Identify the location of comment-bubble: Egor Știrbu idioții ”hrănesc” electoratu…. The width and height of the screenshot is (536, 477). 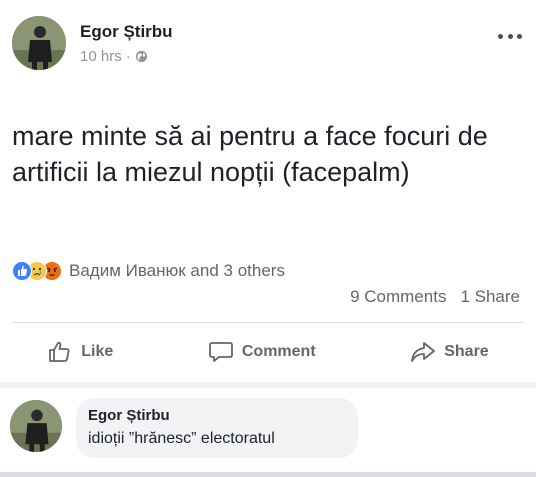
(217, 428).